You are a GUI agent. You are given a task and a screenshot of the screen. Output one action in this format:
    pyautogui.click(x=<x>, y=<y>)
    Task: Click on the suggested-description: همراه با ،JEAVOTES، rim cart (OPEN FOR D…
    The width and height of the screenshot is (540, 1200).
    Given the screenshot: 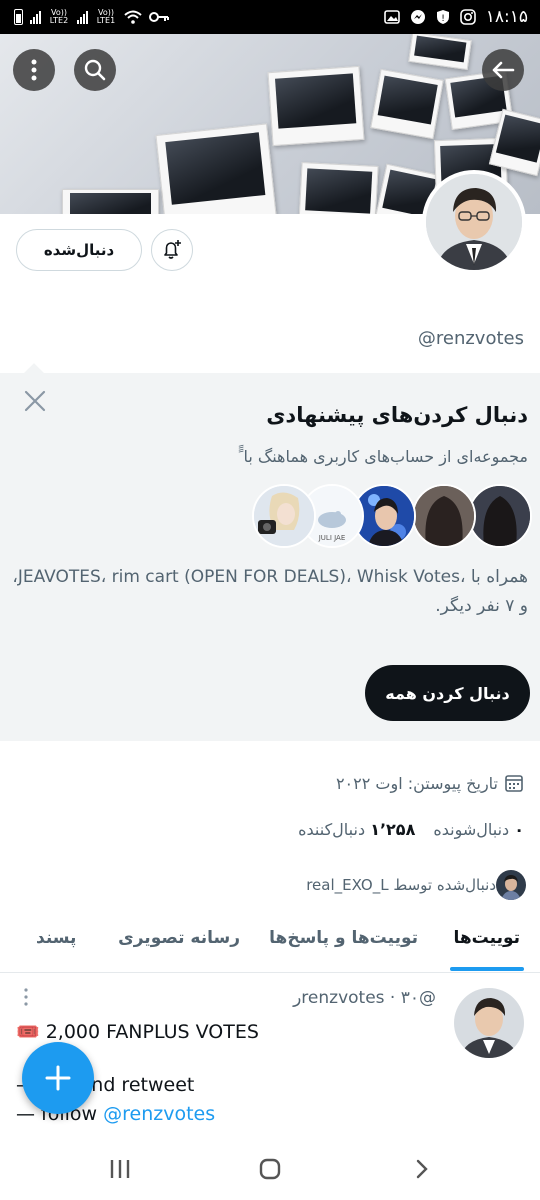 What is the action you would take?
    pyautogui.click(x=270, y=591)
    